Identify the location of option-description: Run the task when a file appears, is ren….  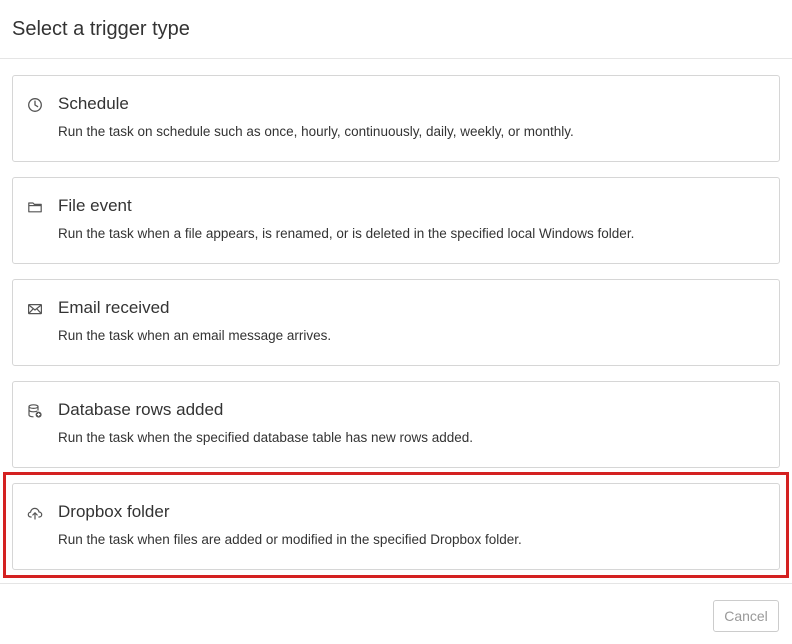
(346, 233).